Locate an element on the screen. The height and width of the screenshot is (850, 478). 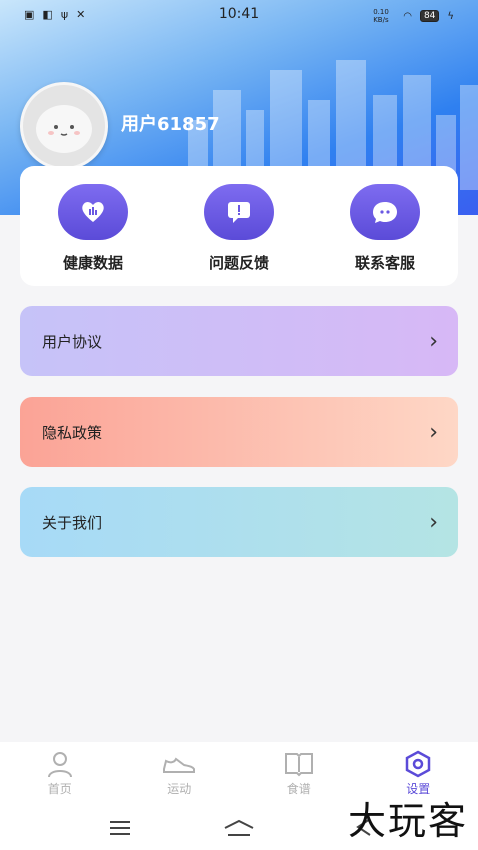
battery-indicator: 84 is located at coordinates (429, 16).